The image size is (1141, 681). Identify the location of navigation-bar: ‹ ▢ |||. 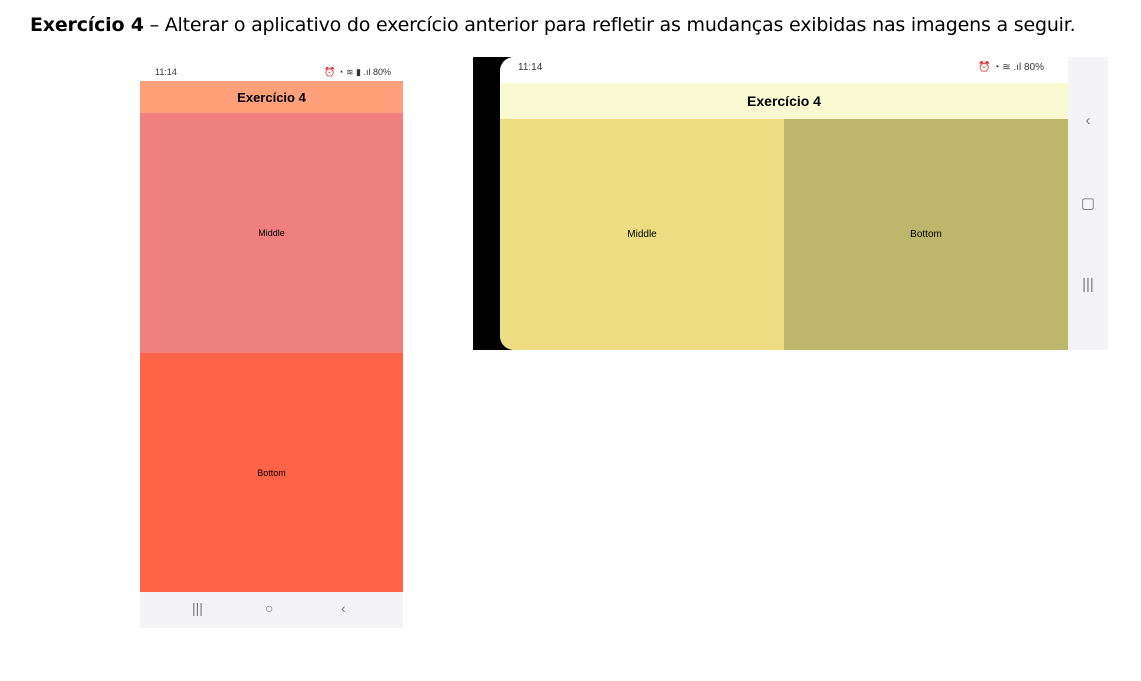
(1088, 203).